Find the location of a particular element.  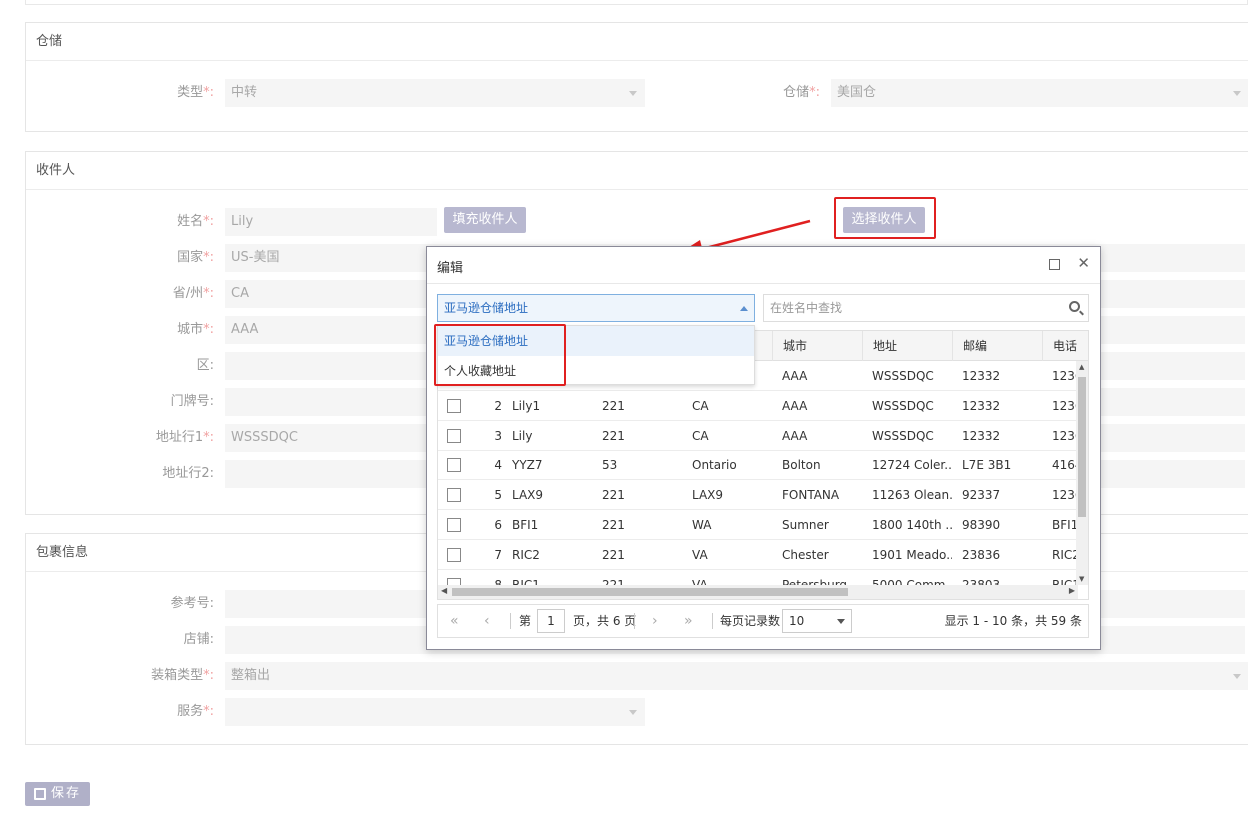

reference-label: 参考号: is located at coordinates (192, 603).